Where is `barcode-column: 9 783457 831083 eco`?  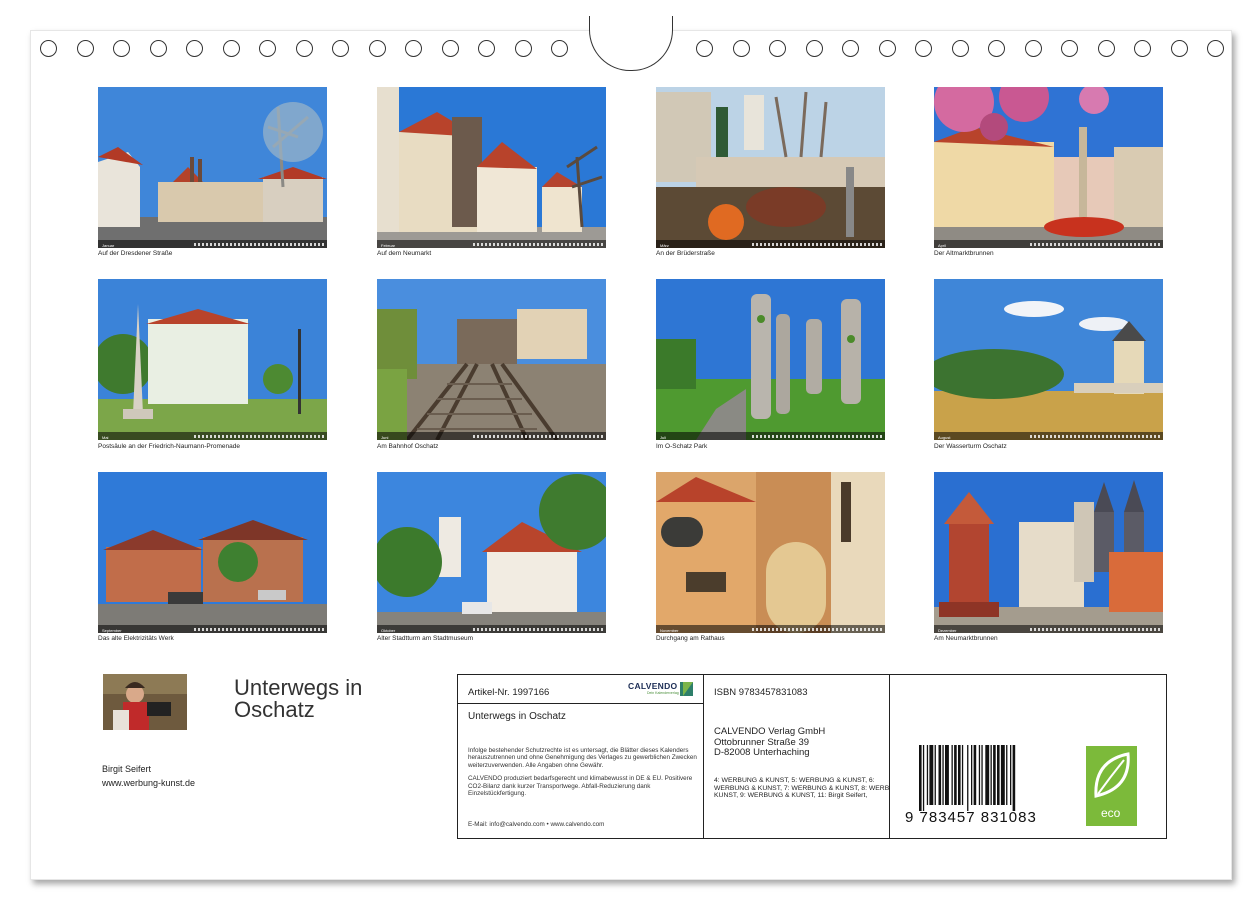 barcode-column: 9 783457 831083 eco is located at coordinates (1028, 756).